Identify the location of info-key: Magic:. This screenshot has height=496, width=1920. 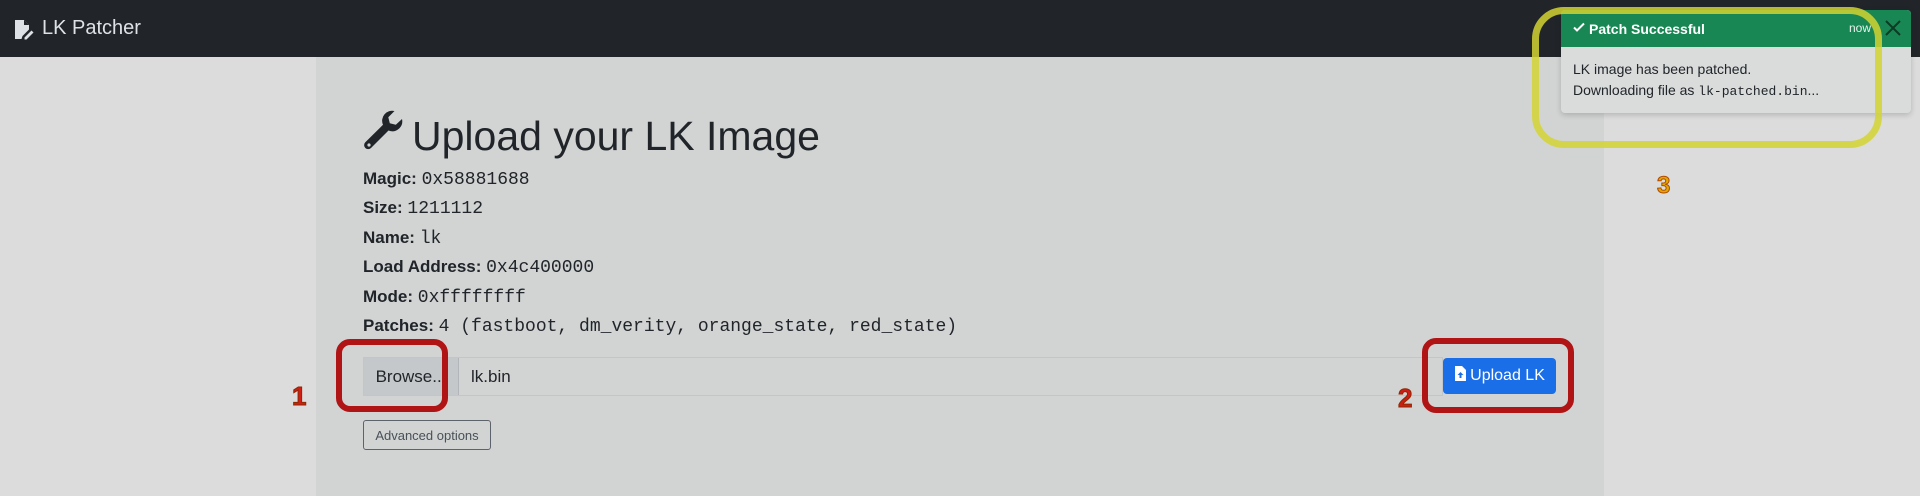
(390, 178).